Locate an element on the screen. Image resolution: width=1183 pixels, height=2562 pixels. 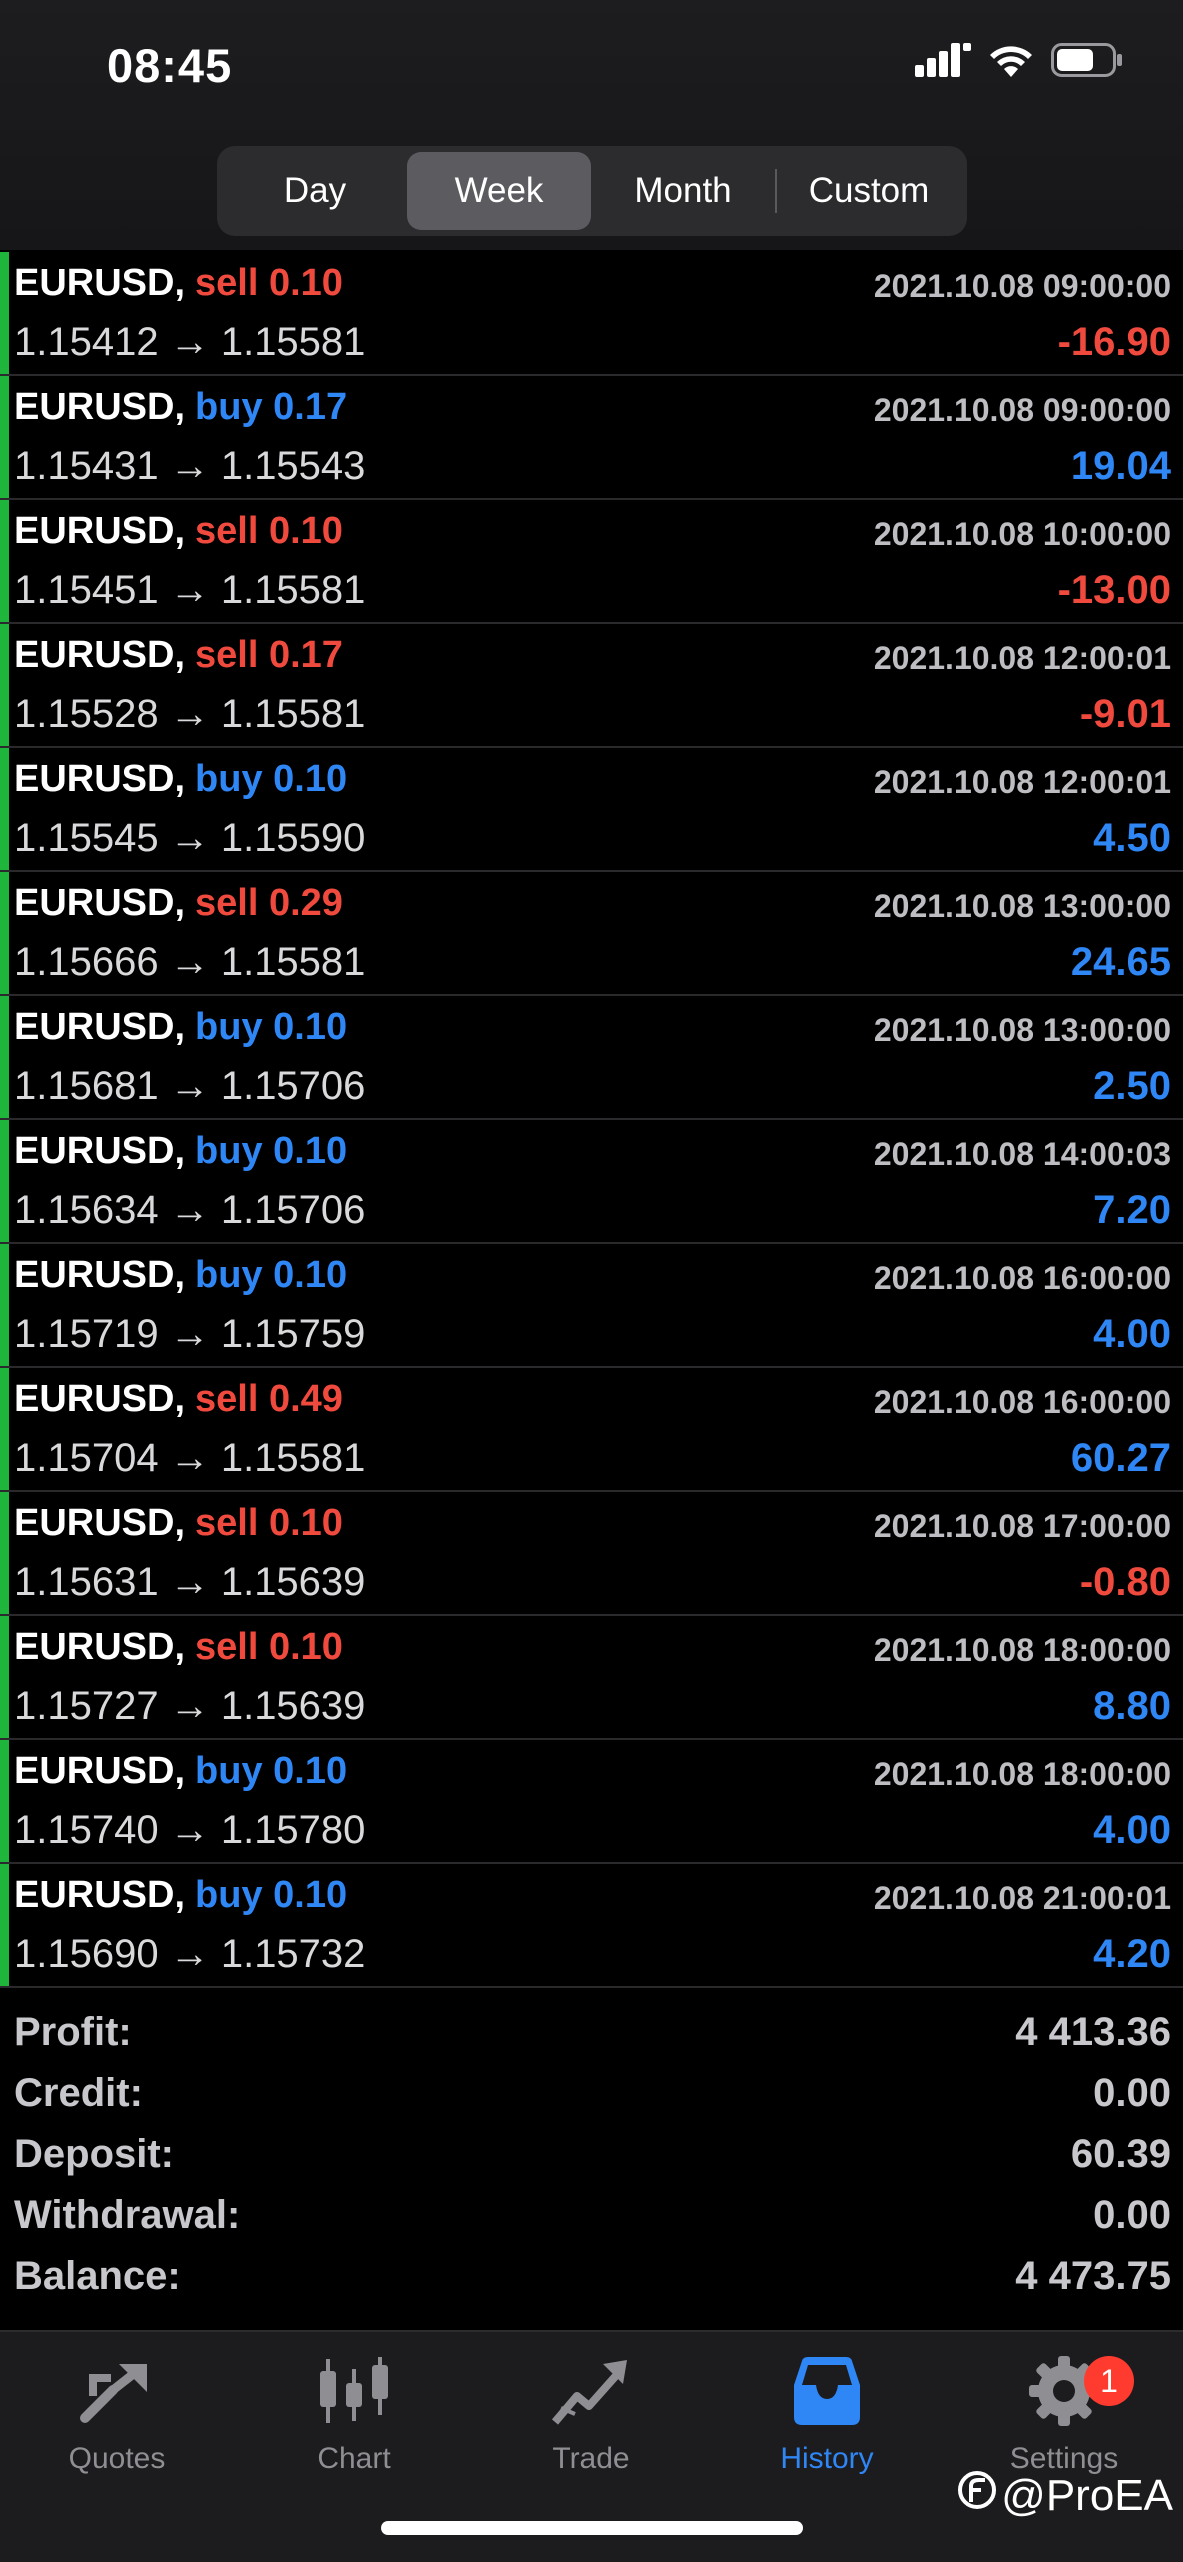
deal-close-price: 1.15780 is located at coordinates (293, 1830).